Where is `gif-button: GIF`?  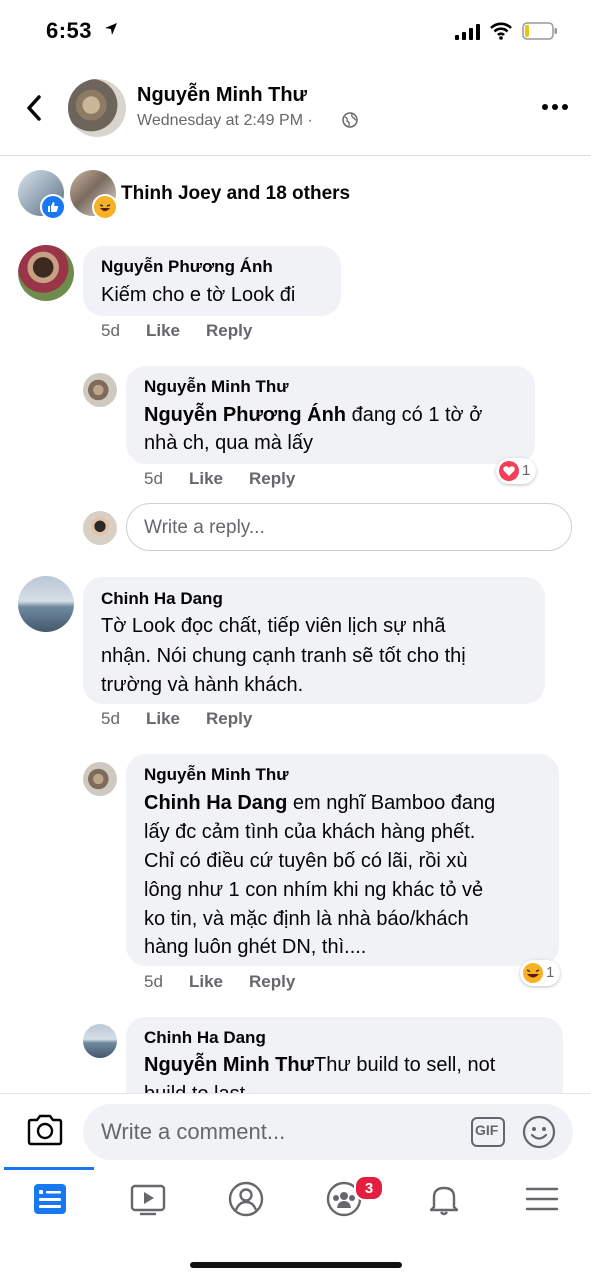
gif-button: GIF is located at coordinates (488, 1132).